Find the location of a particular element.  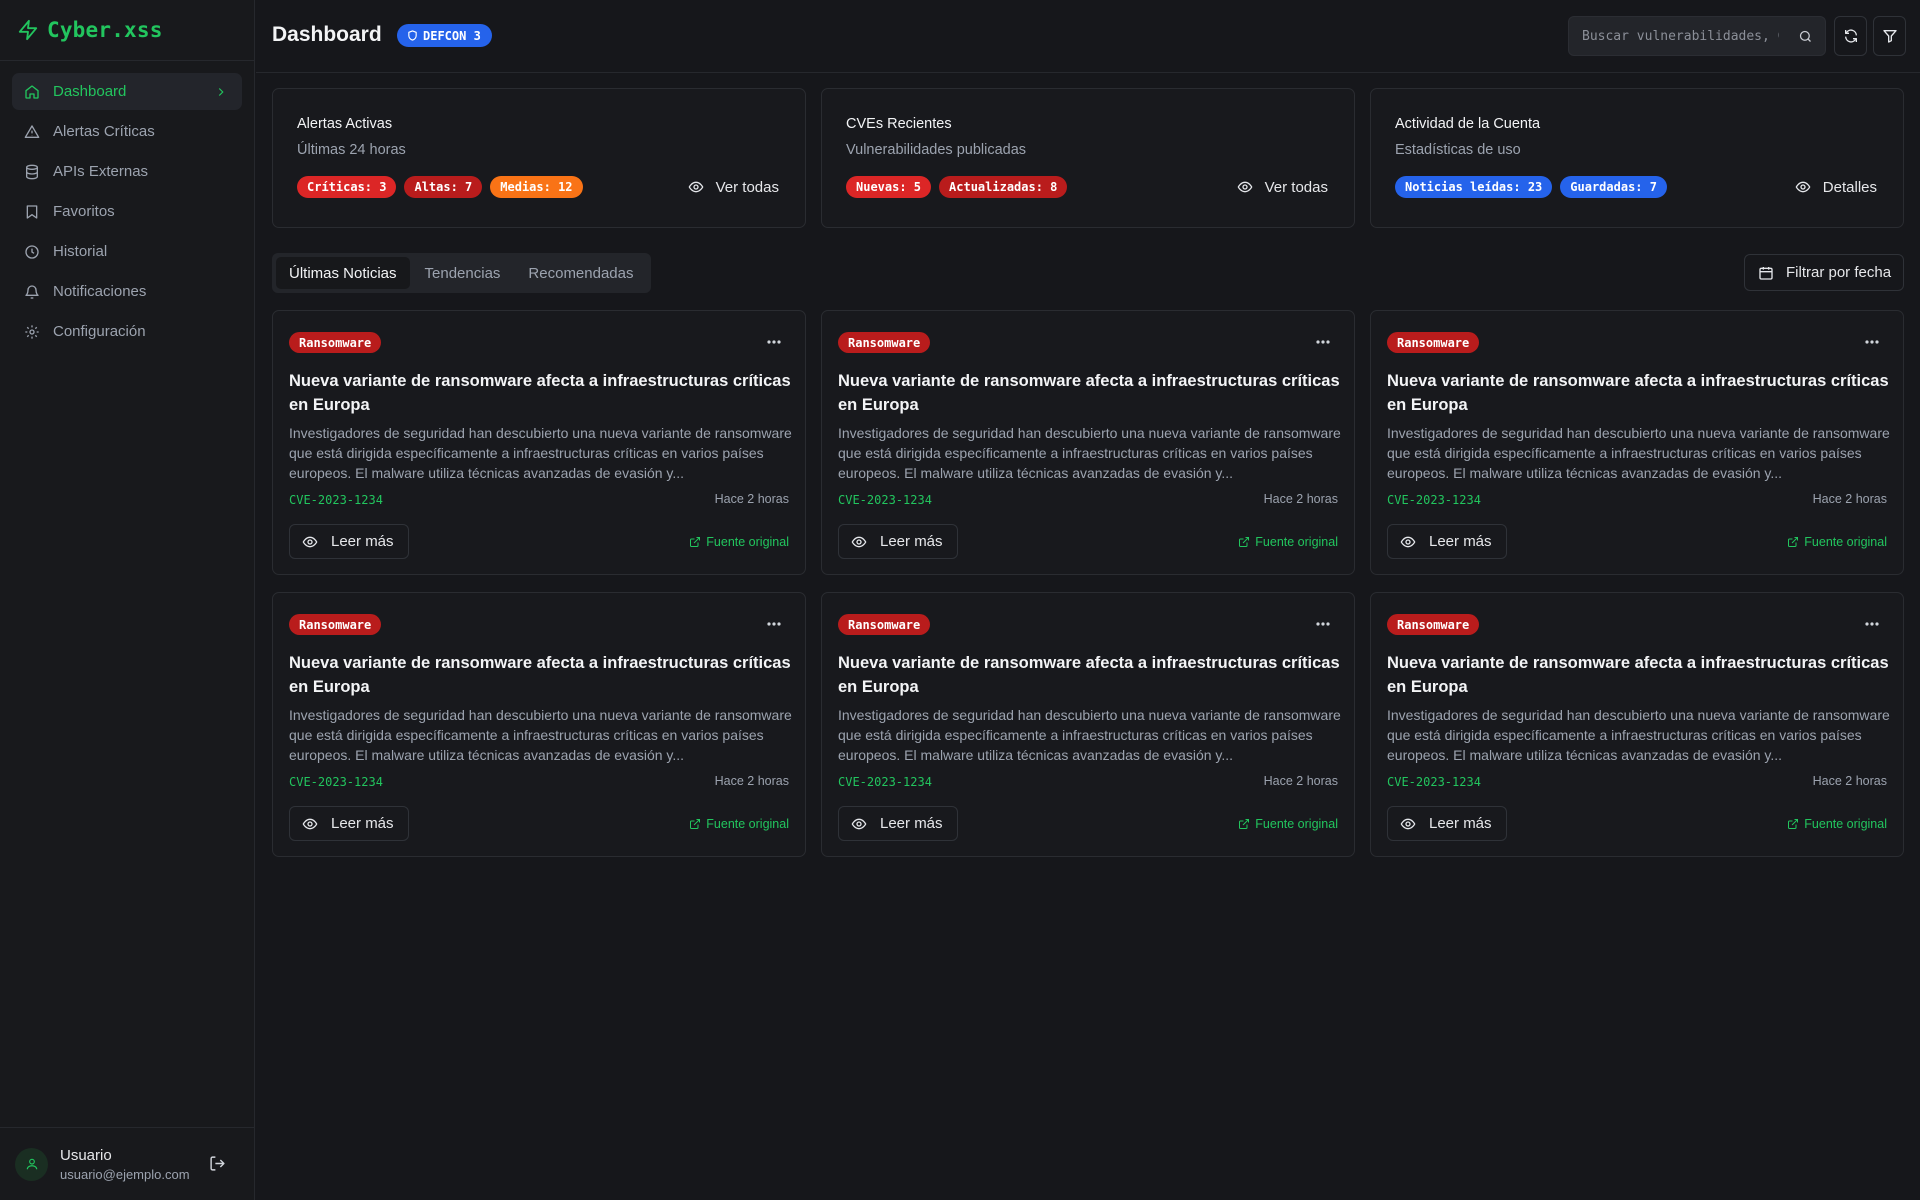

sidebar-item-dashboard: Dashboard is located at coordinates (127, 91).